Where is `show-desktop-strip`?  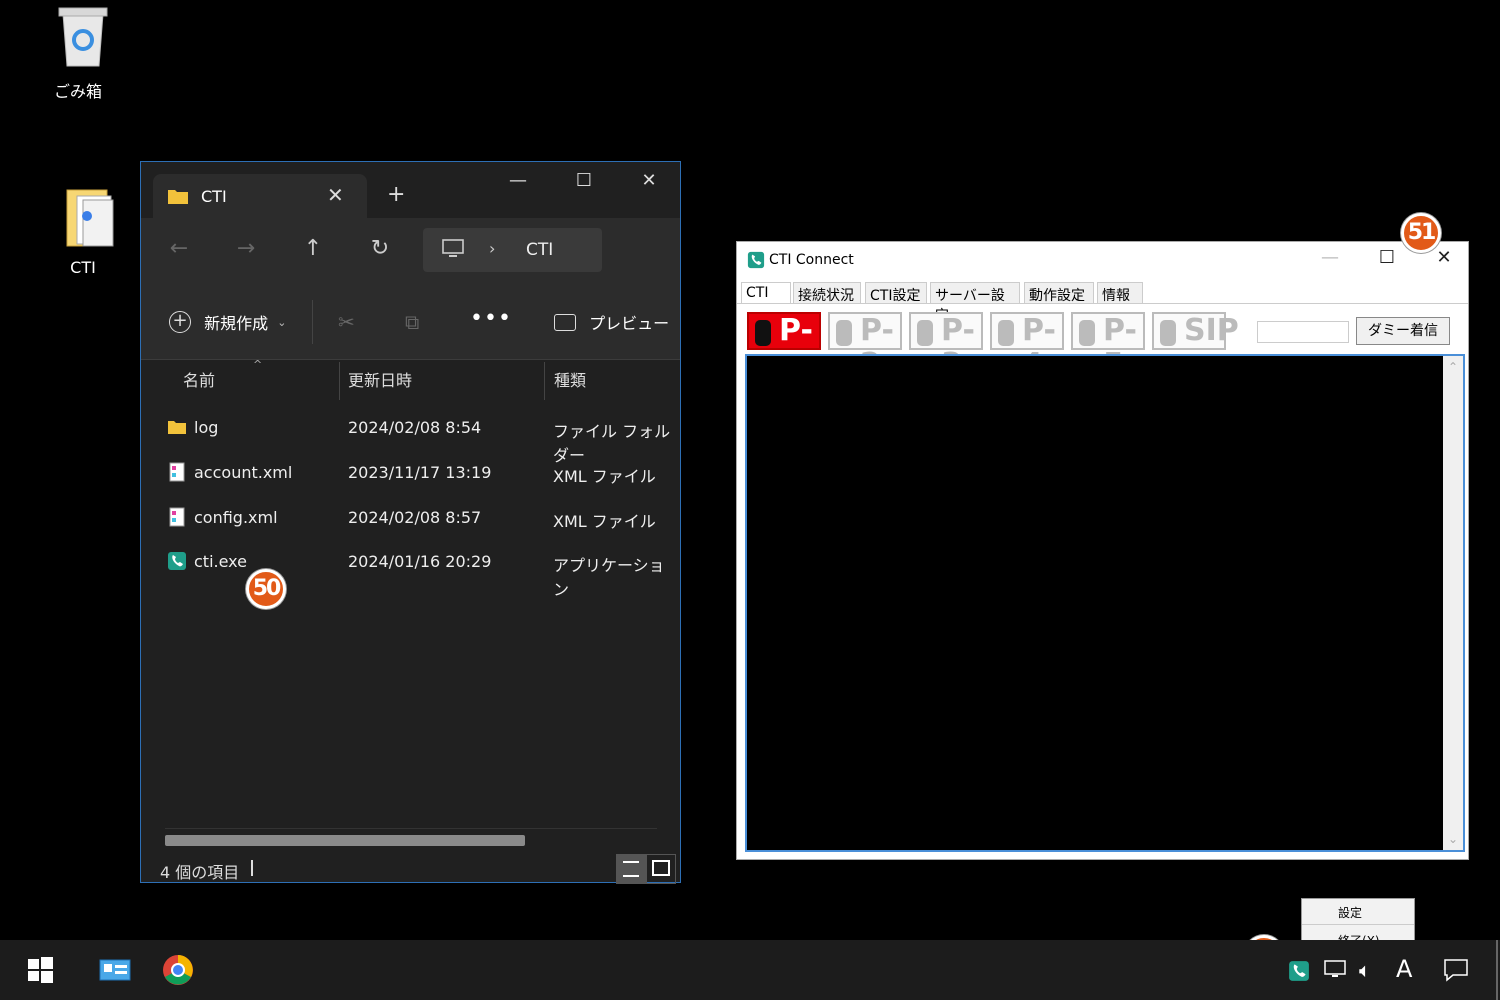 show-desktop-strip is located at coordinates (1497, 970).